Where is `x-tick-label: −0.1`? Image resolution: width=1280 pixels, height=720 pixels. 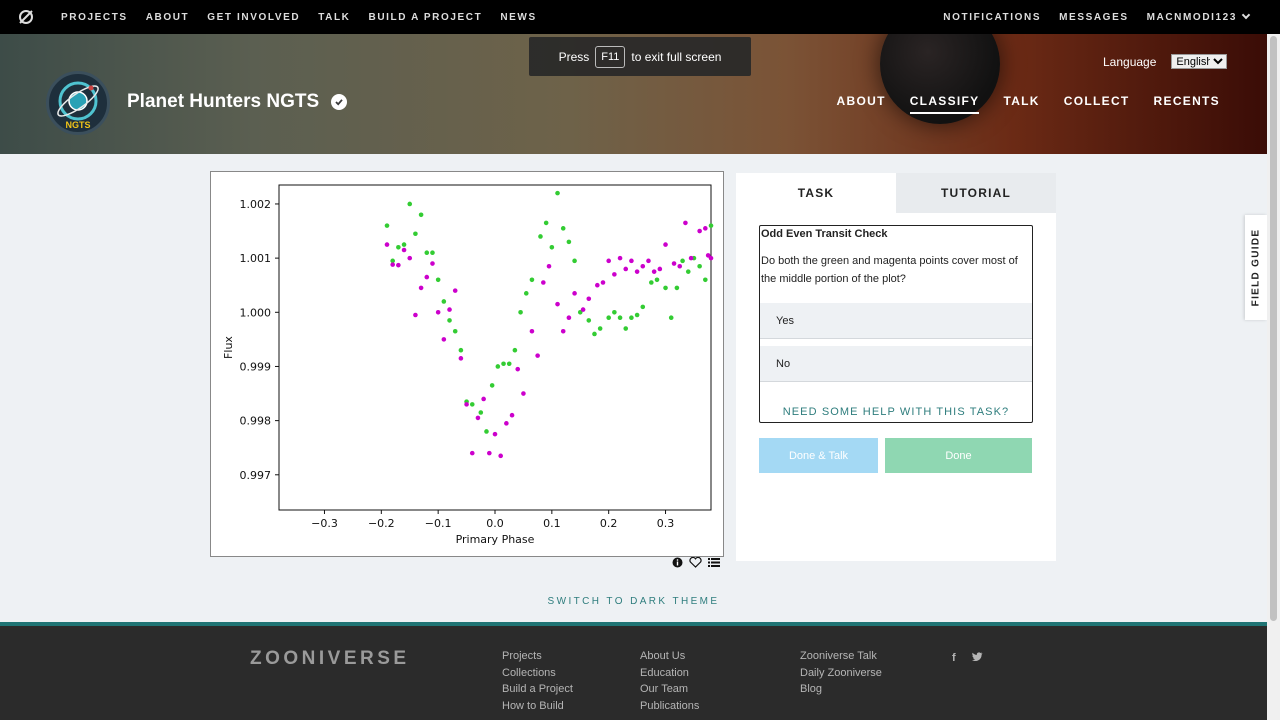
x-tick-label: −0.1 is located at coordinates (438, 523).